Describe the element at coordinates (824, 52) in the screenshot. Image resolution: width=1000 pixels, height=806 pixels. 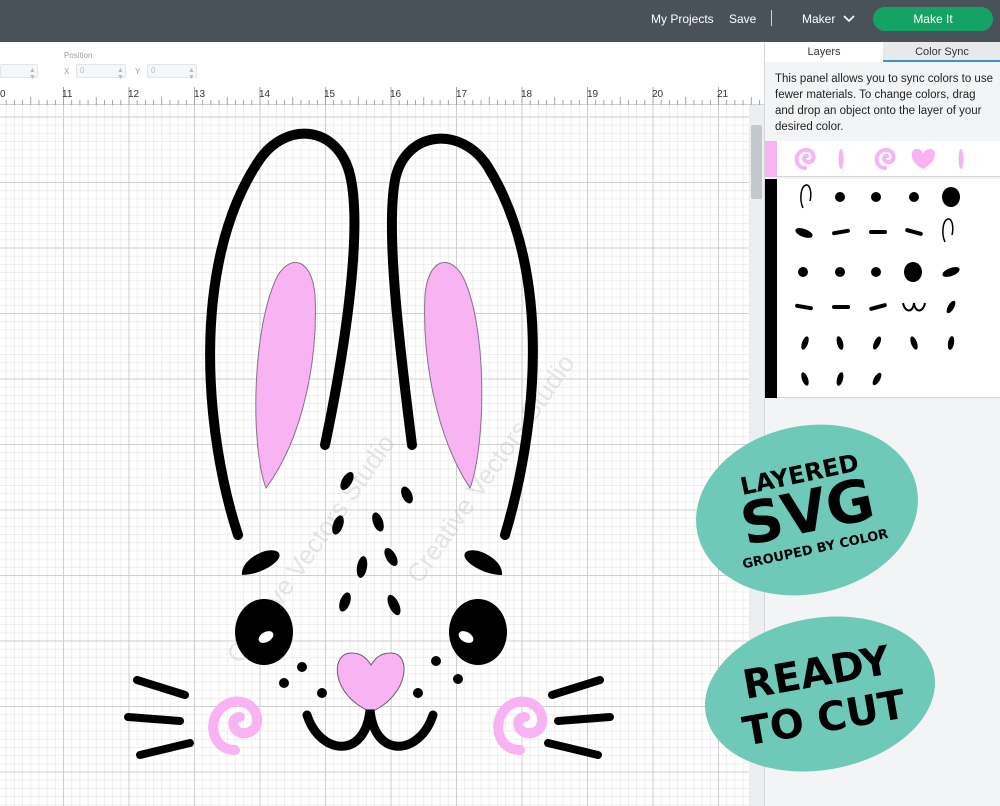
I see `tab-layers: Layers` at that location.